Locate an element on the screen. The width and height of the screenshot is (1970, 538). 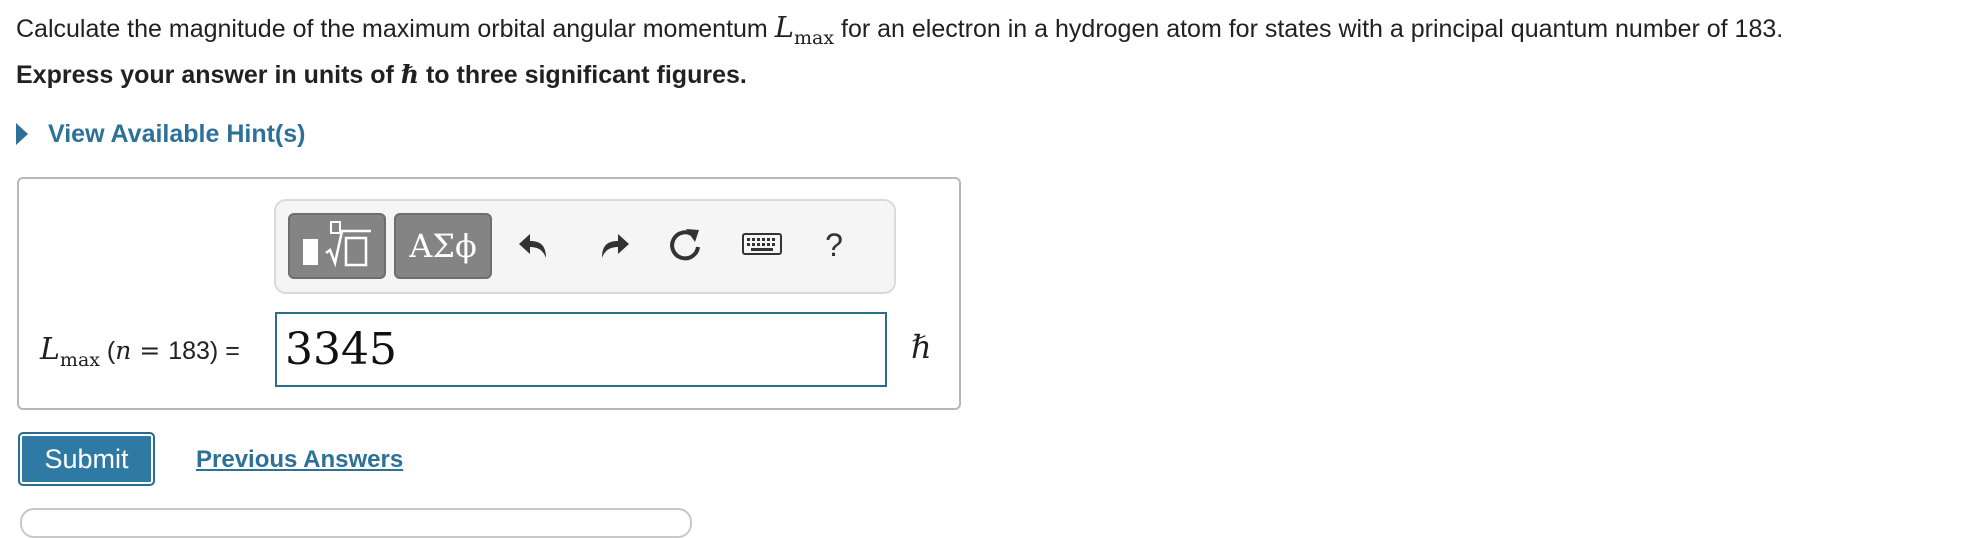
redo-icon is located at coordinates (615, 246).